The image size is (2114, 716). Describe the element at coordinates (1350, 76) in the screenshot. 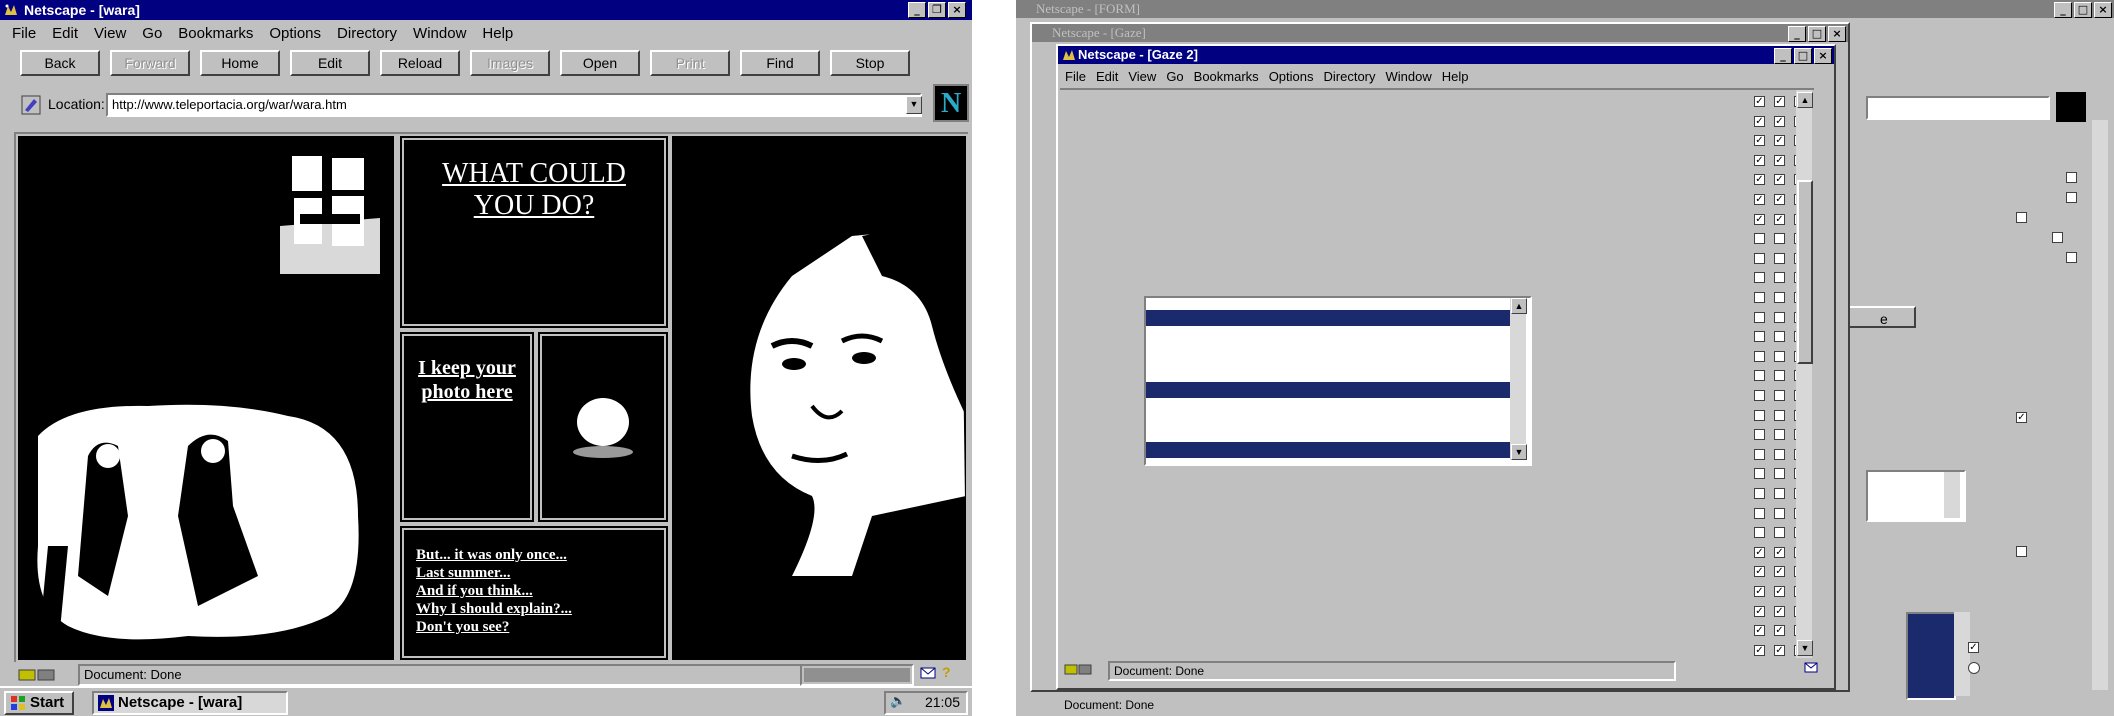

I see `gaze2-menu-directory: Directory` at that location.